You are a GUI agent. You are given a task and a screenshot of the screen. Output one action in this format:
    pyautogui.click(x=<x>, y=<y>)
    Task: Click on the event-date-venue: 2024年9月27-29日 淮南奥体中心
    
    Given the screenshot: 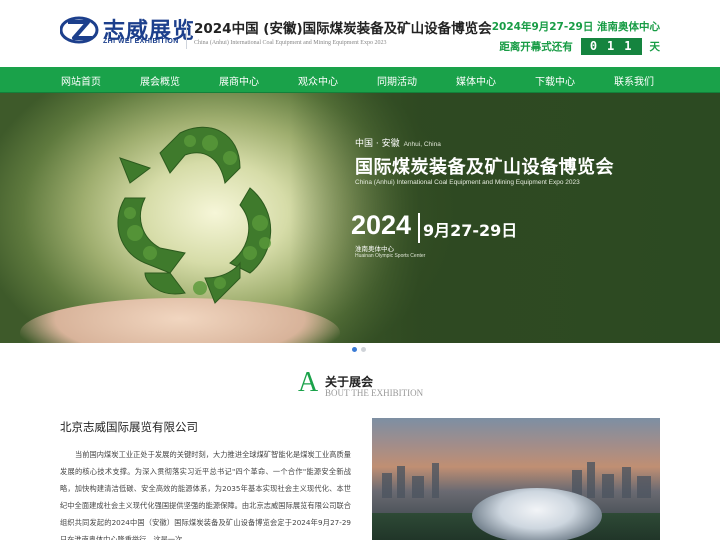 What is the action you would take?
    pyautogui.click(x=575, y=27)
    